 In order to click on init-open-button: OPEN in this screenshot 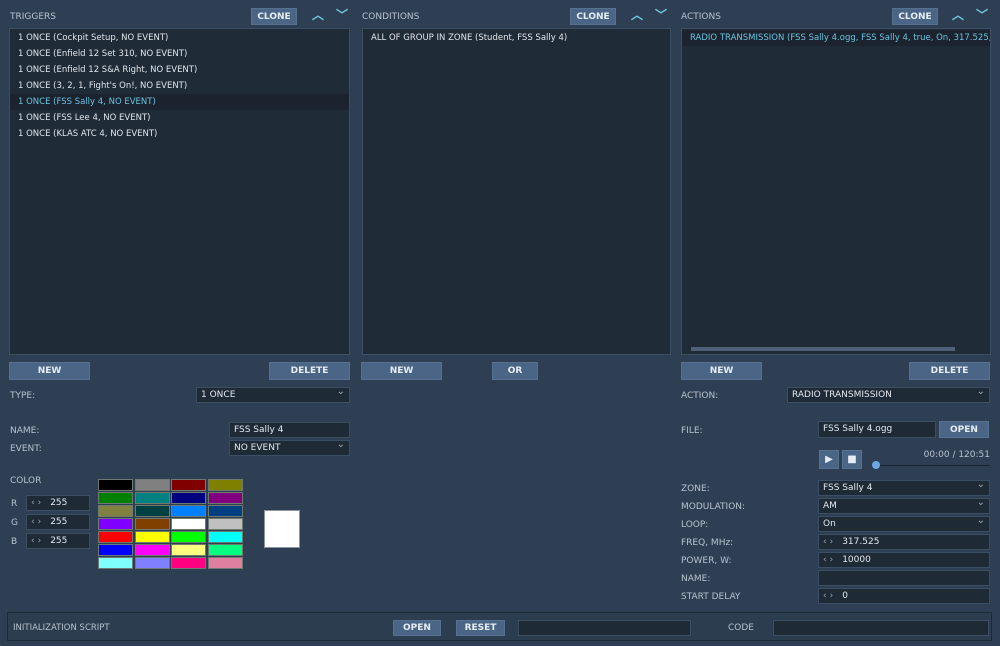, I will do `click(417, 628)`.